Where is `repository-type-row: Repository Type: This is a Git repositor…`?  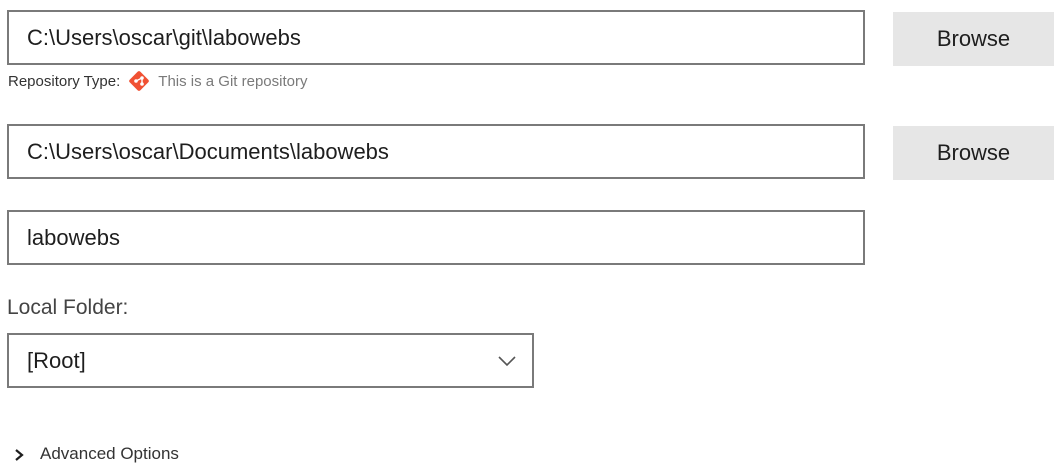 repository-type-row: Repository Type: This is a Git repositor… is located at coordinates (158, 81).